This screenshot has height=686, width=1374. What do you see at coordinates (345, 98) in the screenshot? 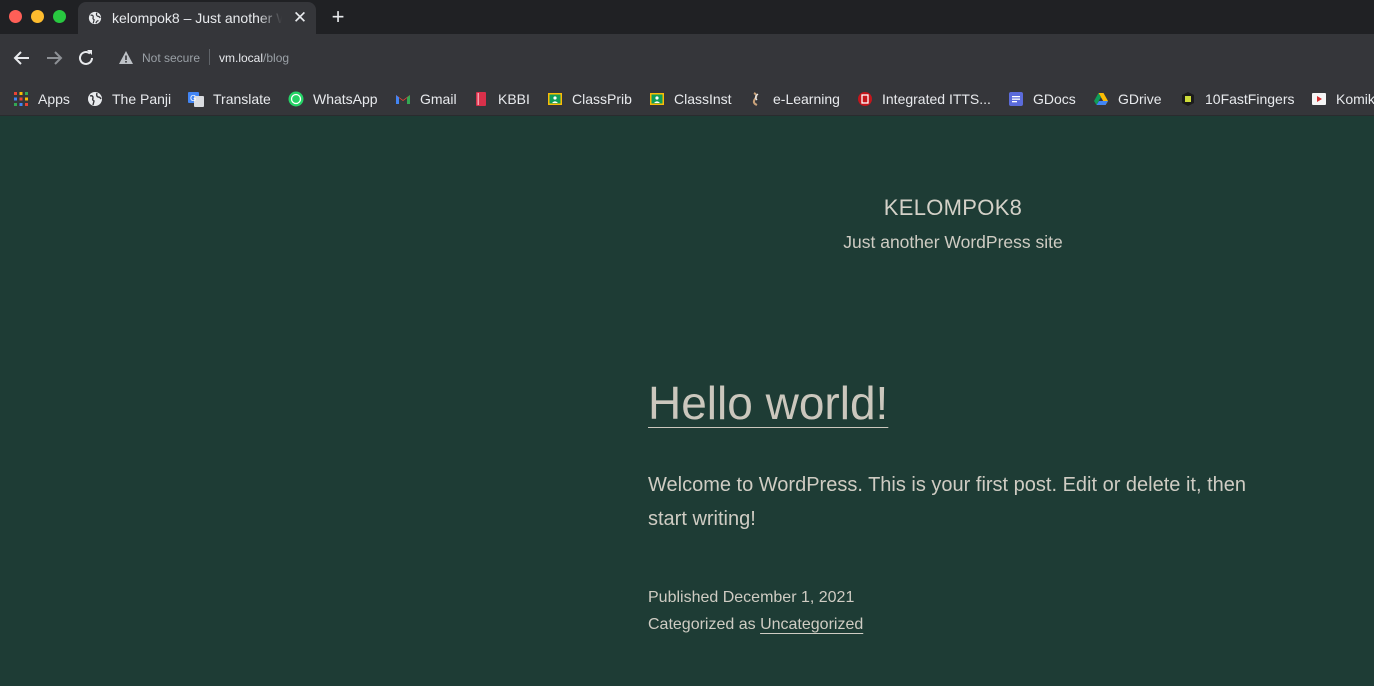
I see `bookmark-label: WhatsApp` at bounding box center [345, 98].